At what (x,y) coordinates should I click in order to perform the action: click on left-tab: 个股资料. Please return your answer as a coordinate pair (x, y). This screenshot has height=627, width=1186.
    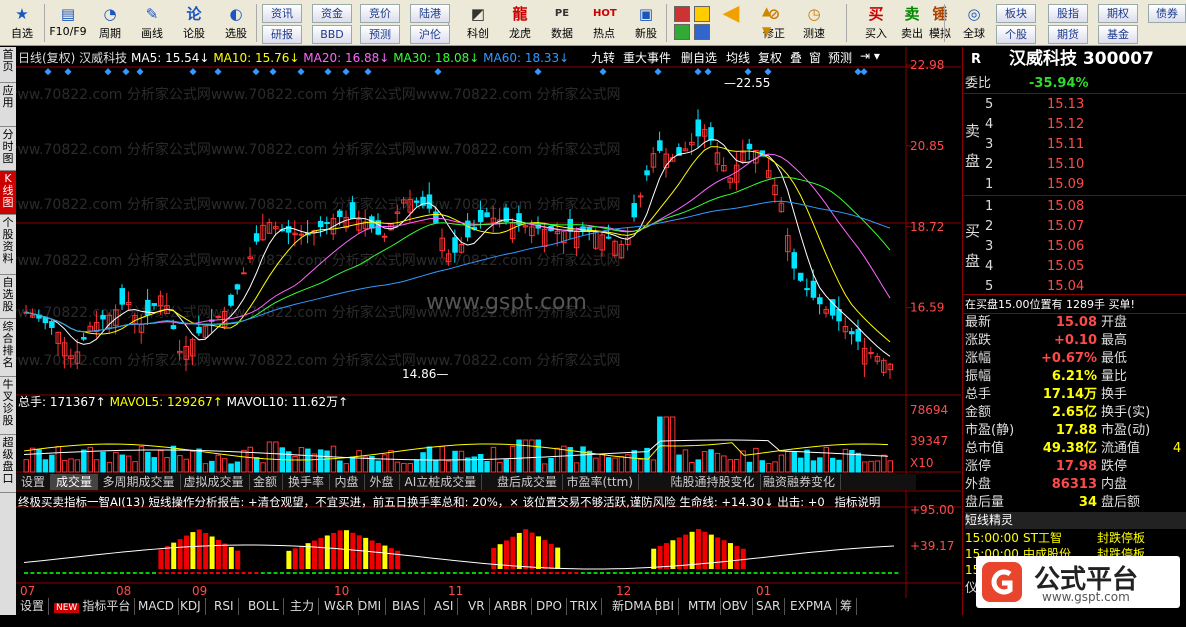
    Looking at the image, I should click on (8, 245).